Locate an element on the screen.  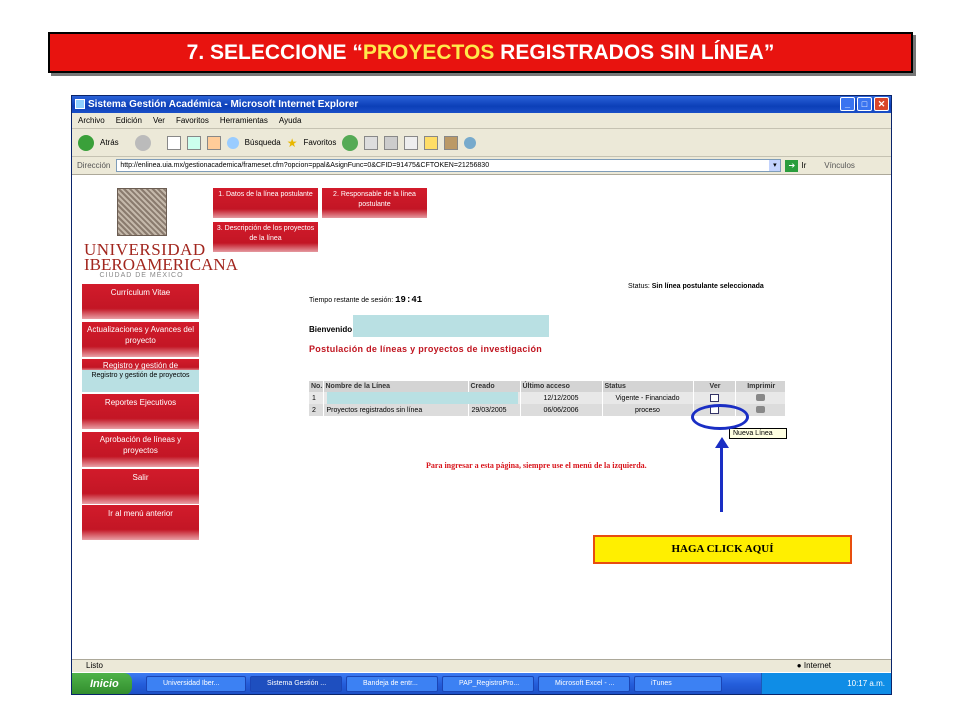
sidebar-item-menu-anterior: Ir al menú anterior is located at coordinates (140, 522).